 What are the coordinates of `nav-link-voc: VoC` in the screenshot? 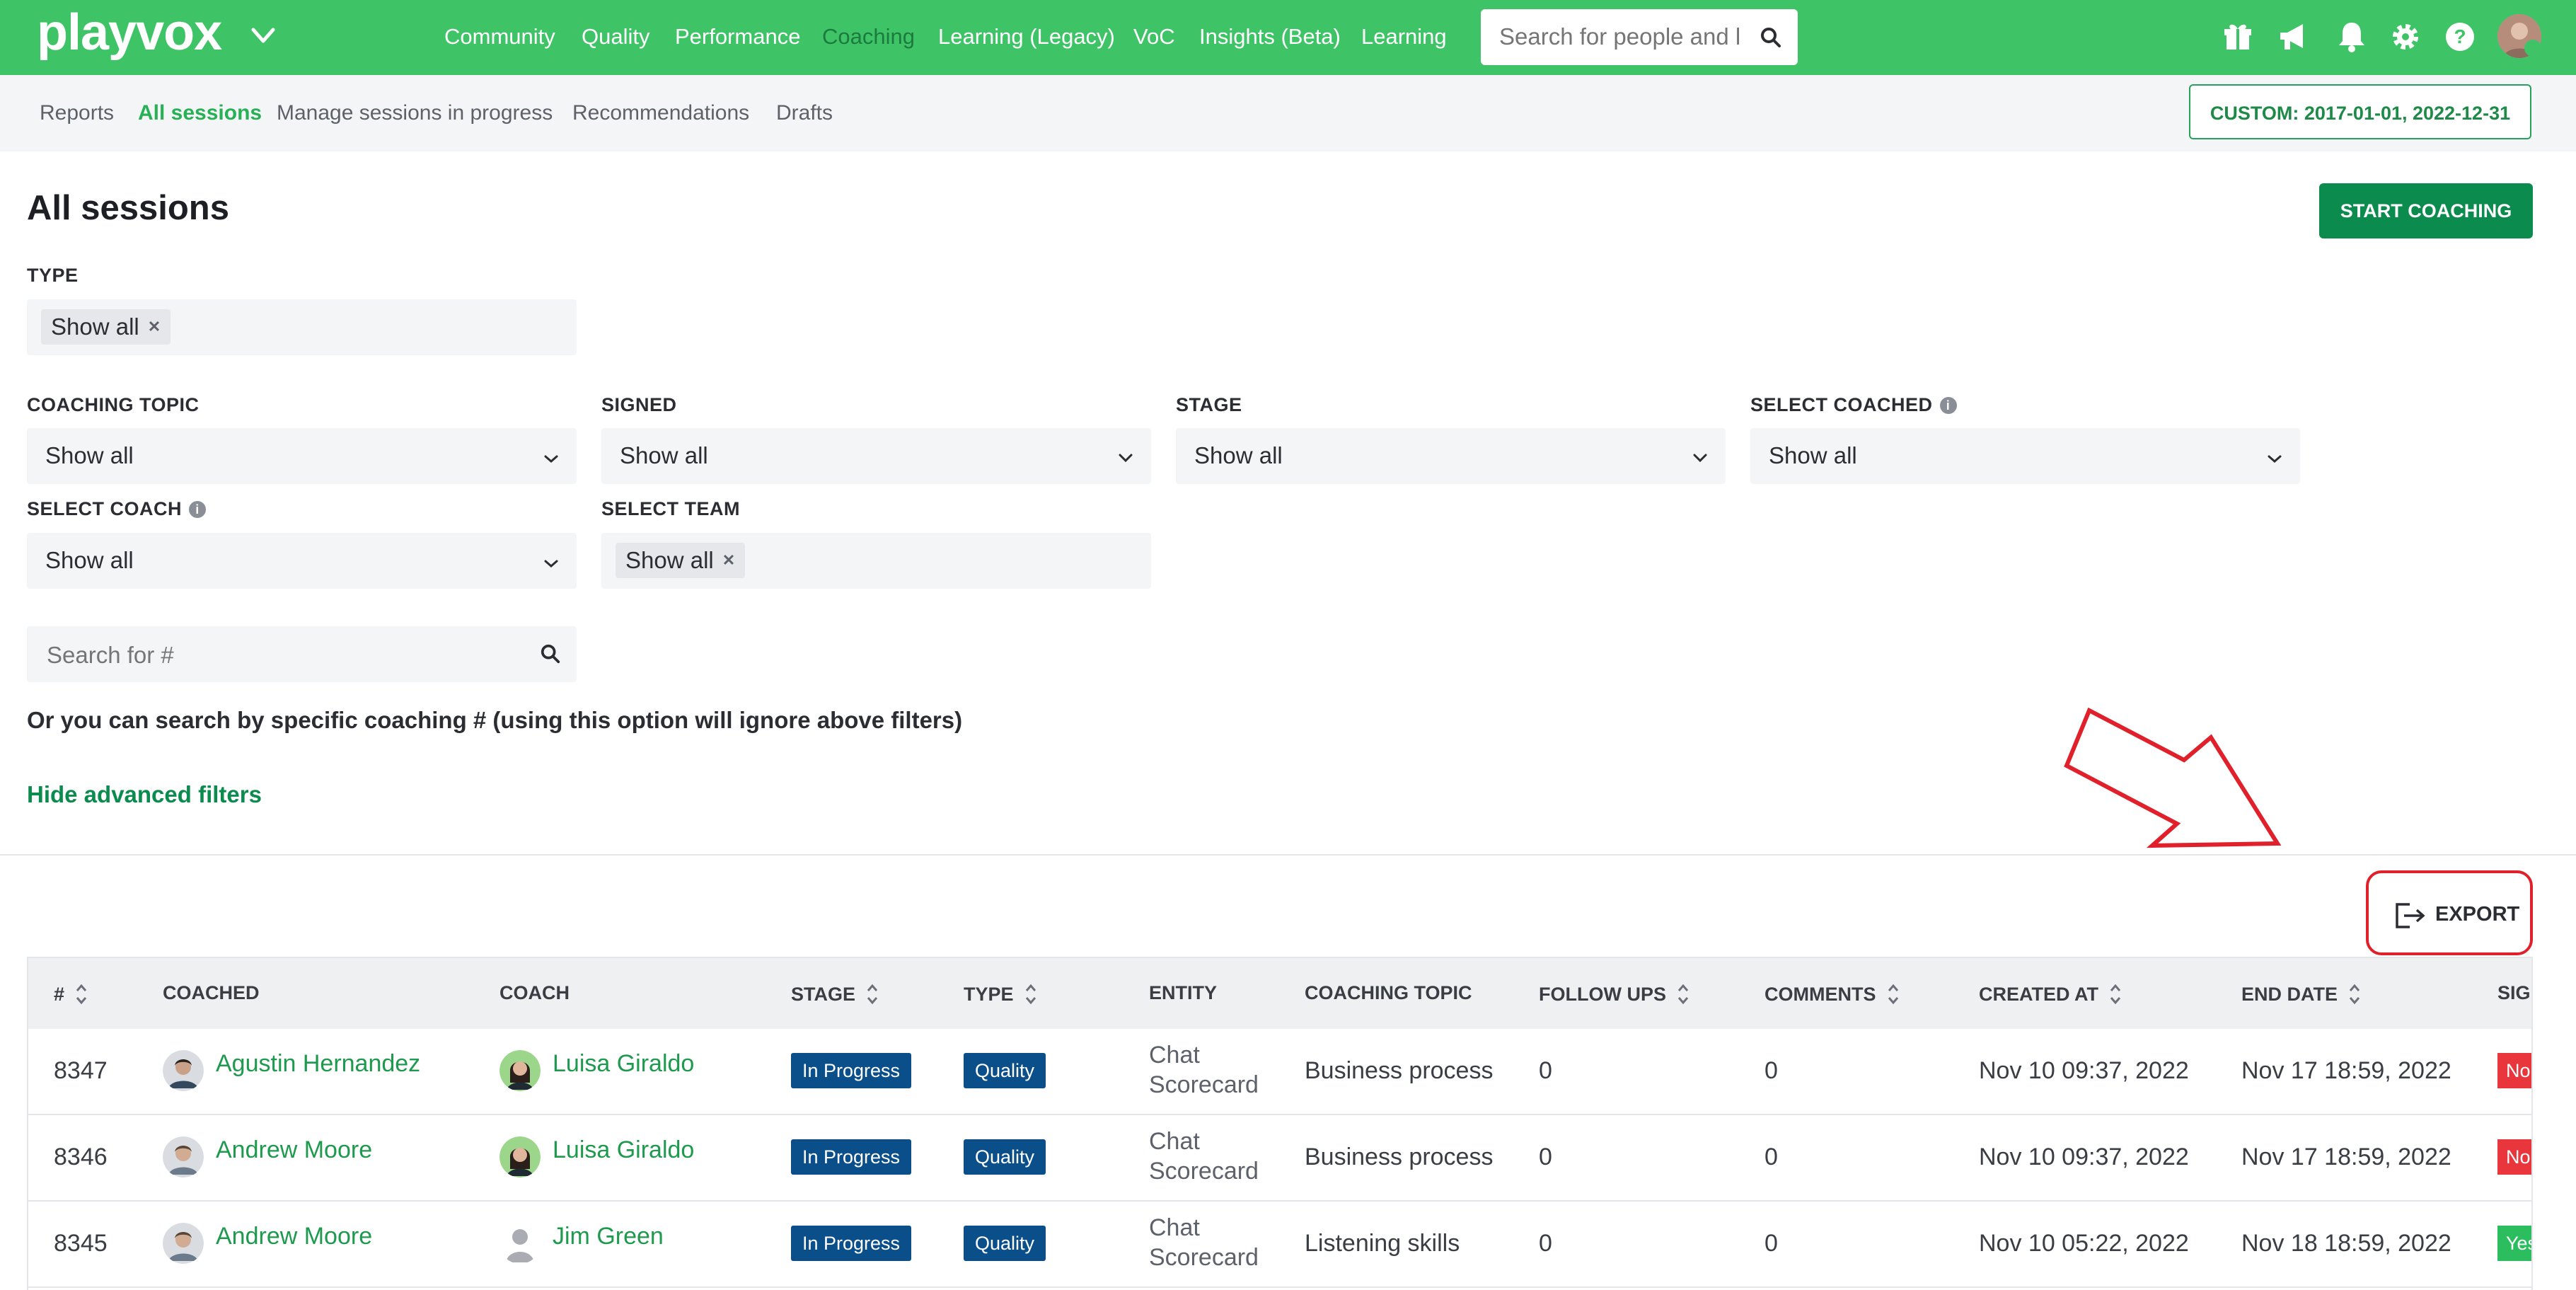 It's located at (1154, 36).